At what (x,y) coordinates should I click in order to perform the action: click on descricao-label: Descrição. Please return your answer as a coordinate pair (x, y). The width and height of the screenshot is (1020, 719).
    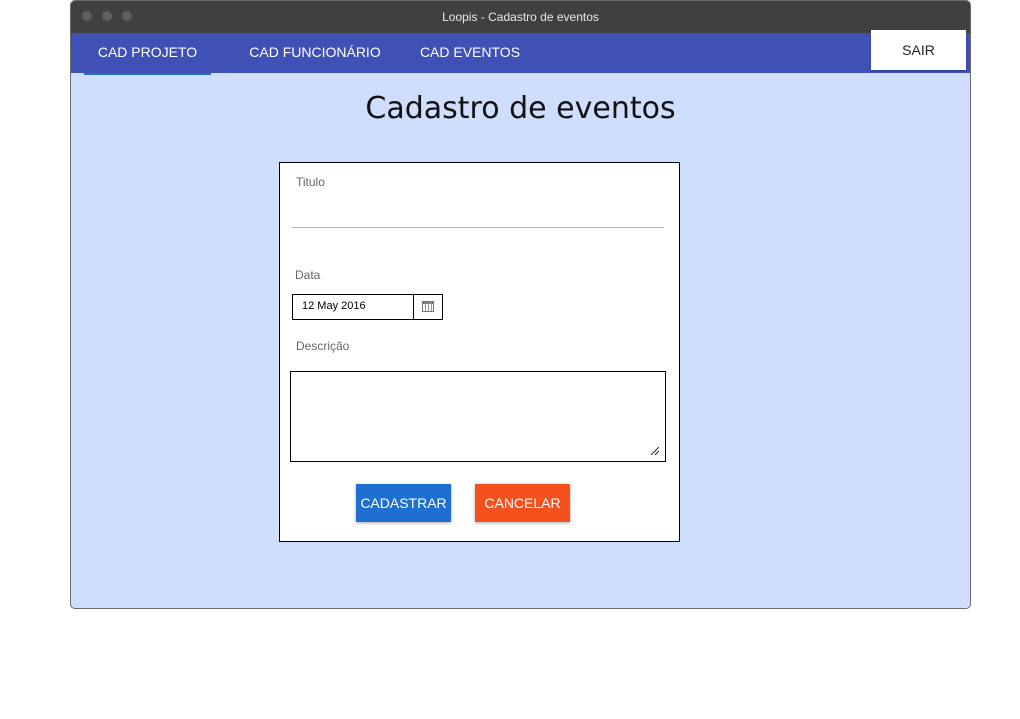
    Looking at the image, I should click on (323, 346).